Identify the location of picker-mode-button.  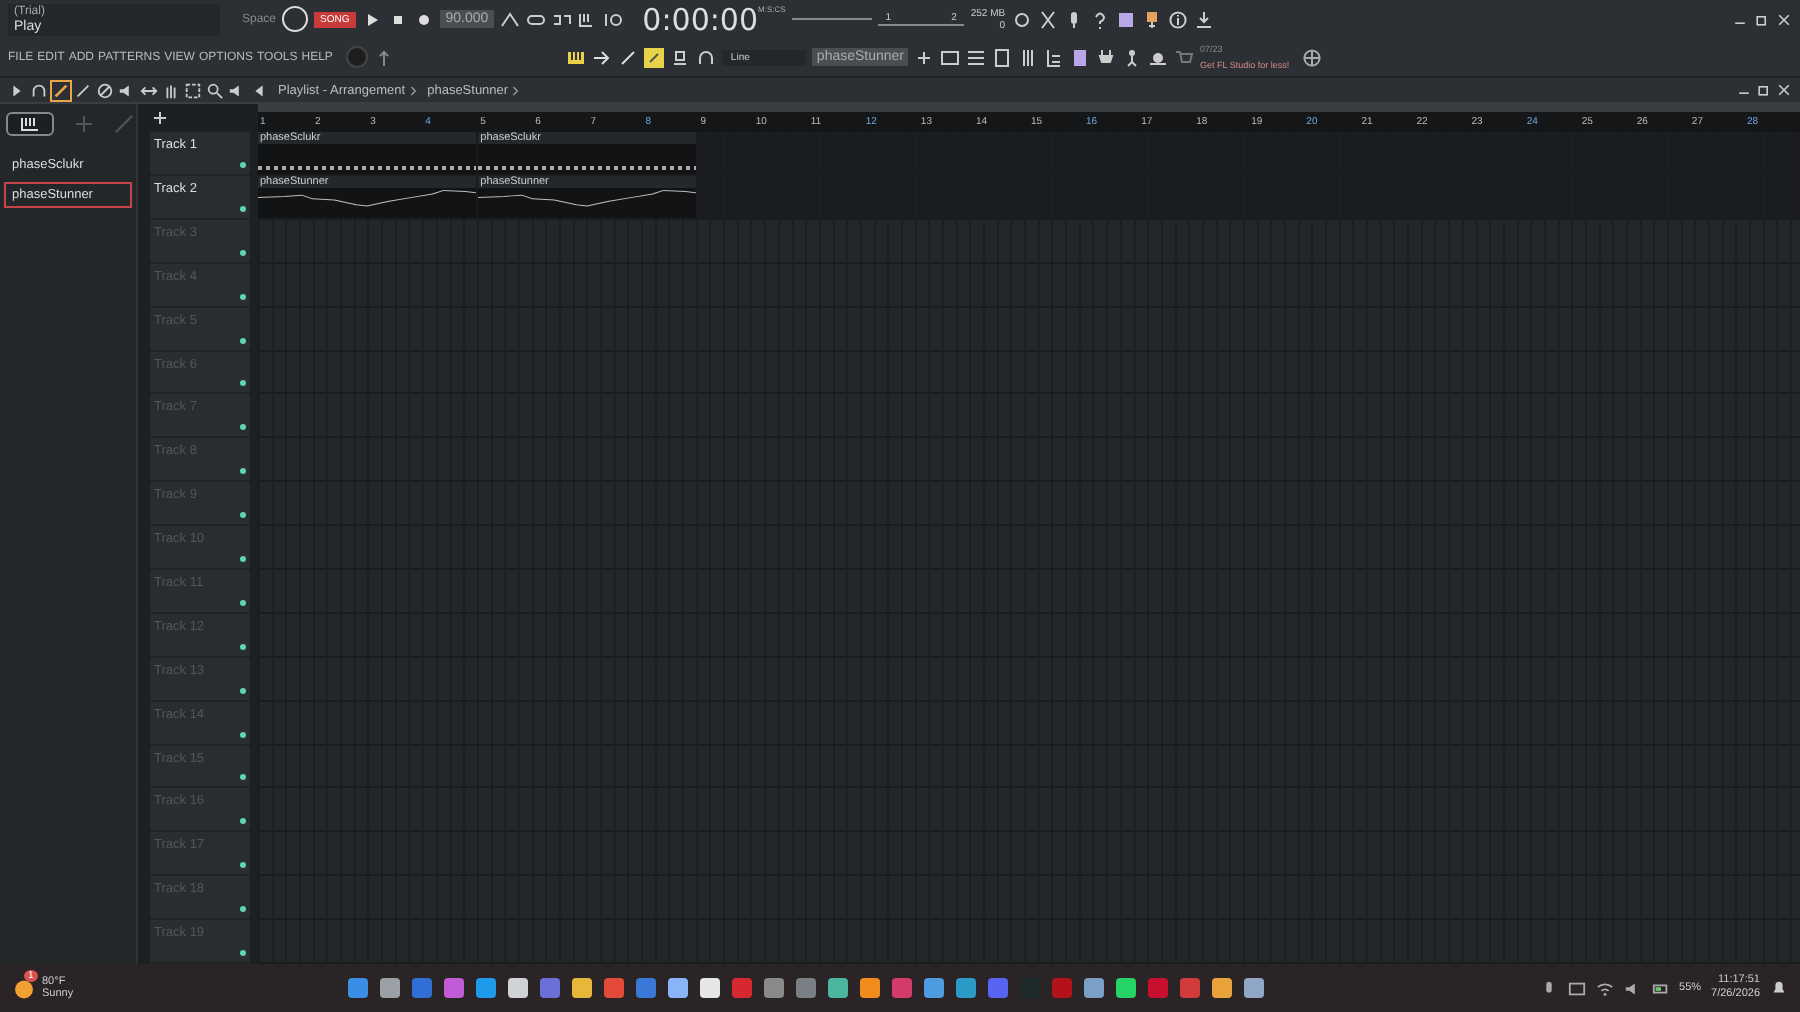
(30, 124).